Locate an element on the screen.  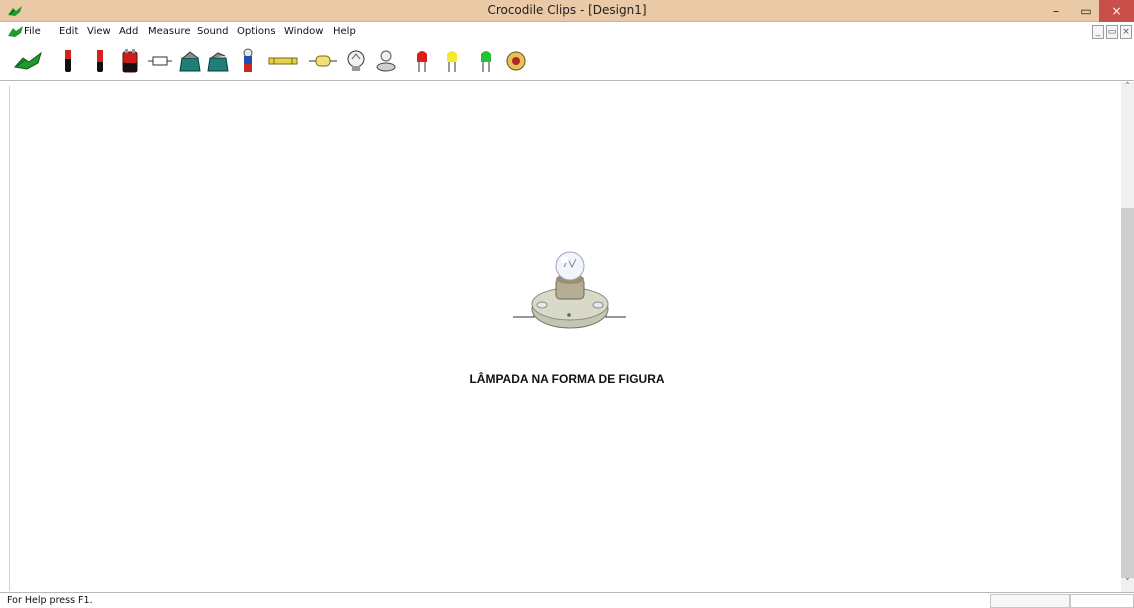
capacitor-icon is located at coordinates (323, 61).